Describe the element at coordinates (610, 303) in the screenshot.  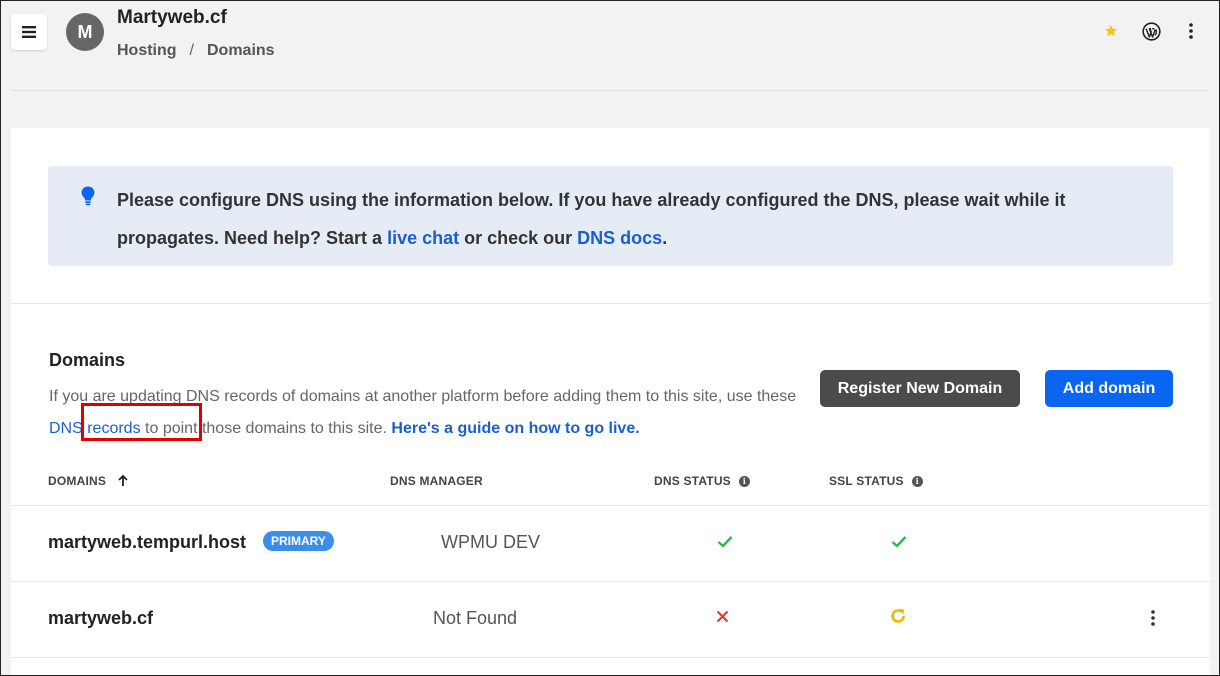
I see `section-divider` at that location.